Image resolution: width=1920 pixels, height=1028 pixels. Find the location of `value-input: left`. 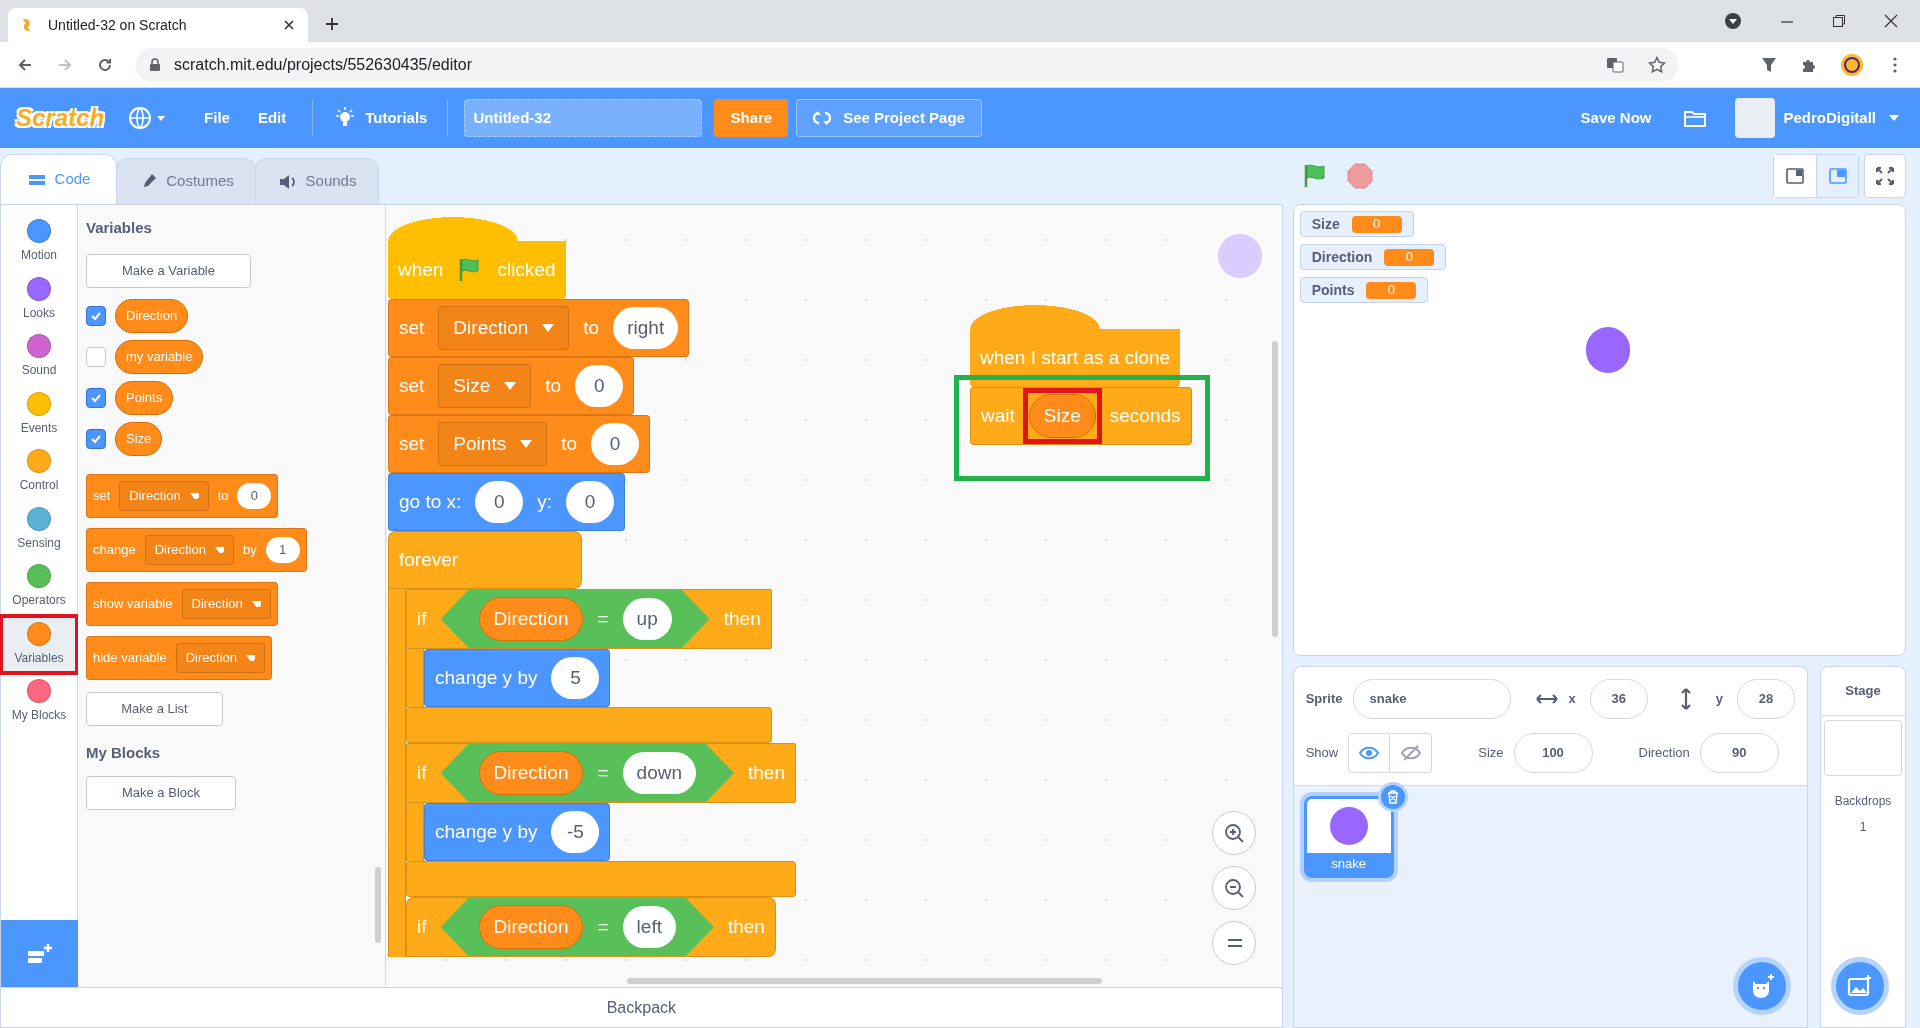

value-input: left is located at coordinates (649, 927).